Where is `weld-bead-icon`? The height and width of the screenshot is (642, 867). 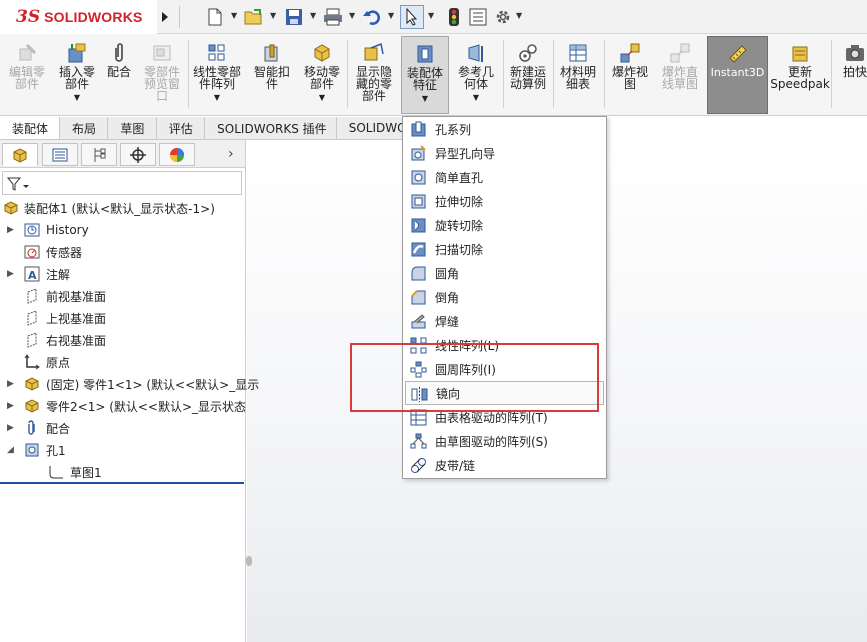
weld-bead-icon is located at coordinates (418, 321).